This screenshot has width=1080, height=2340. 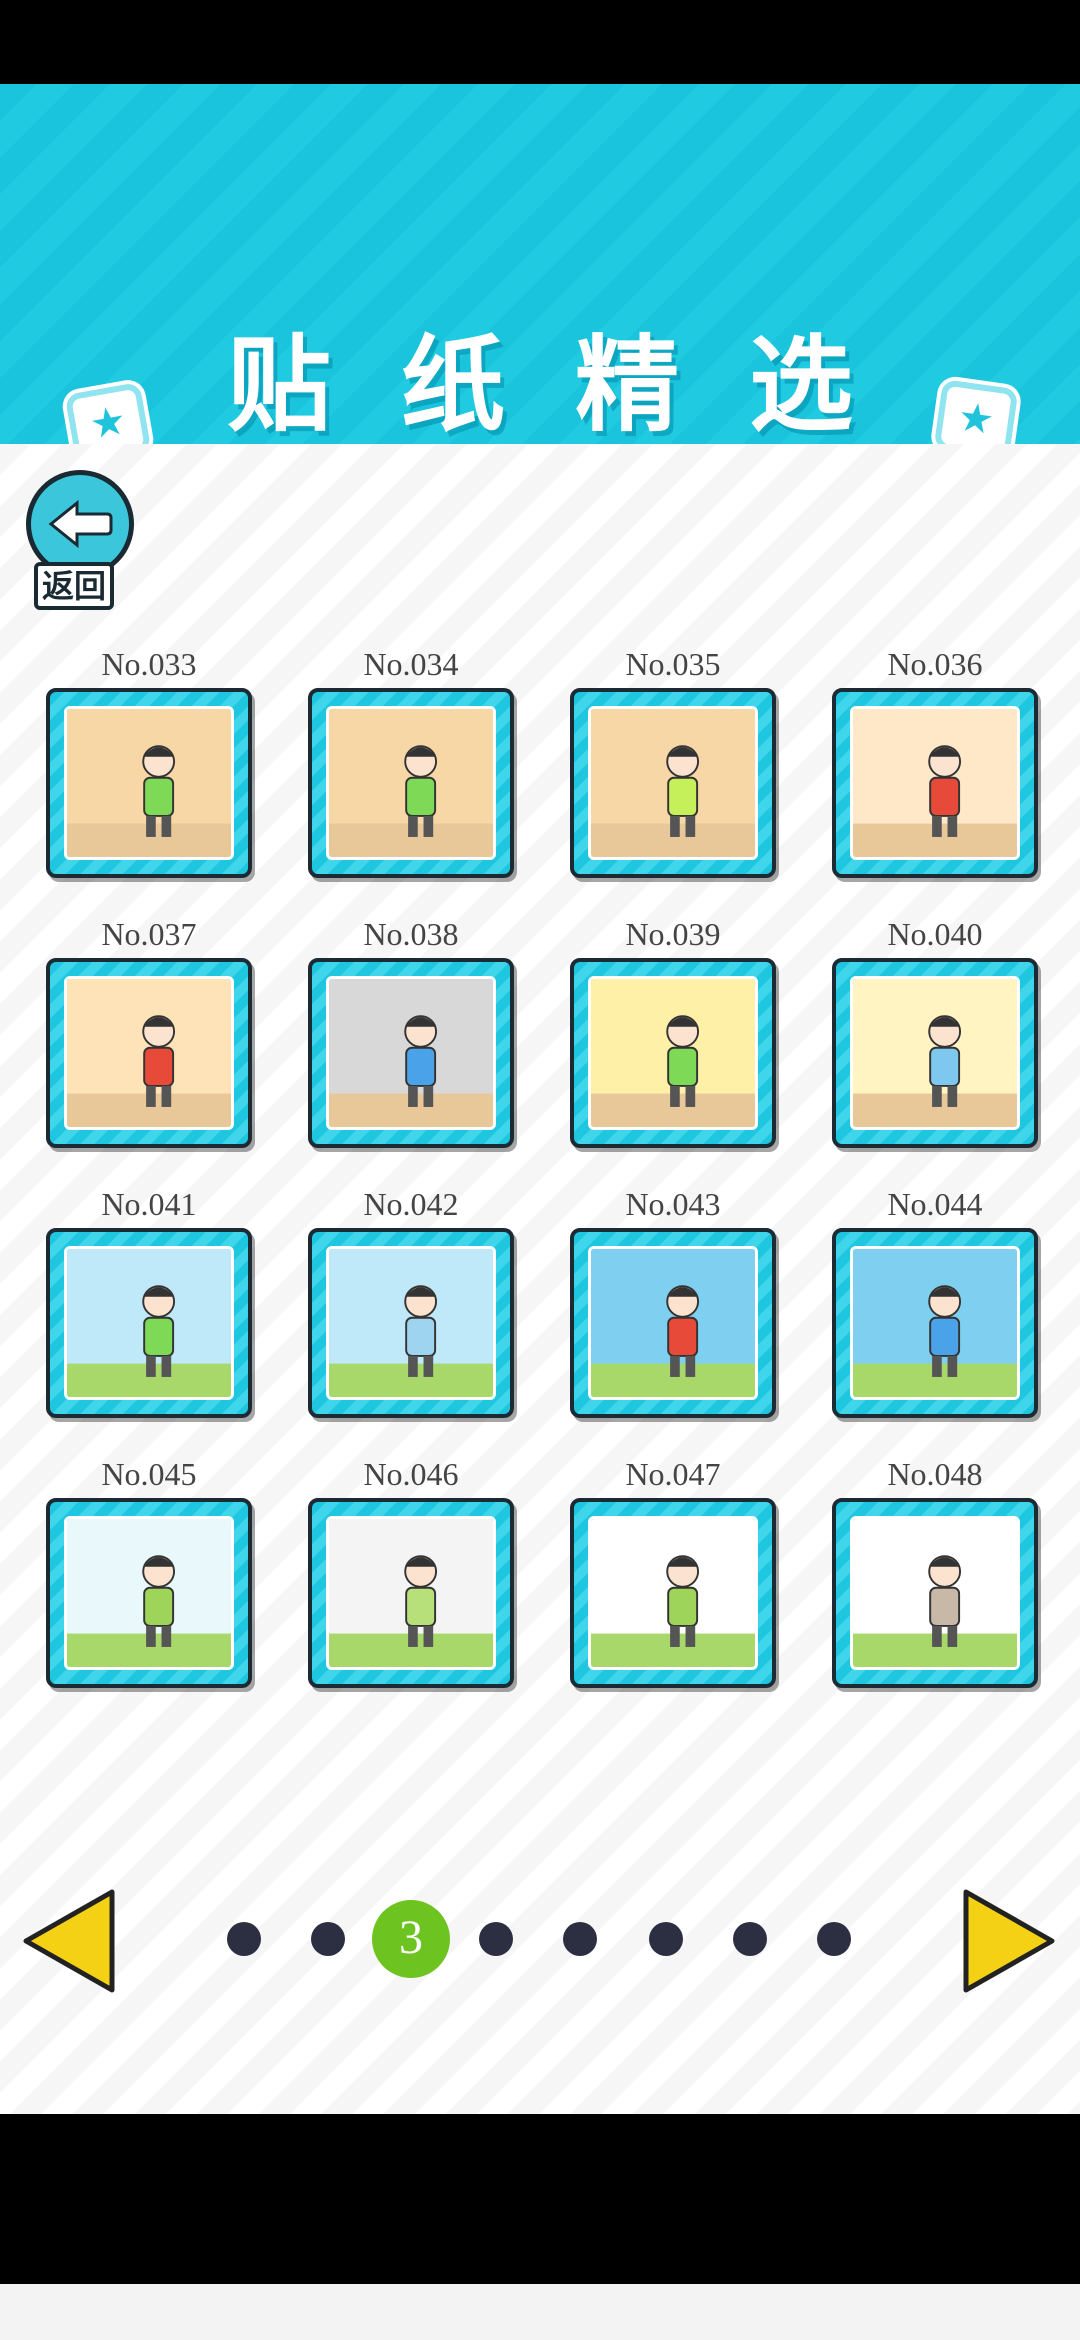 What do you see at coordinates (411, 934) in the screenshot?
I see `sticker-number: No.038` at bounding box center [411, 934].